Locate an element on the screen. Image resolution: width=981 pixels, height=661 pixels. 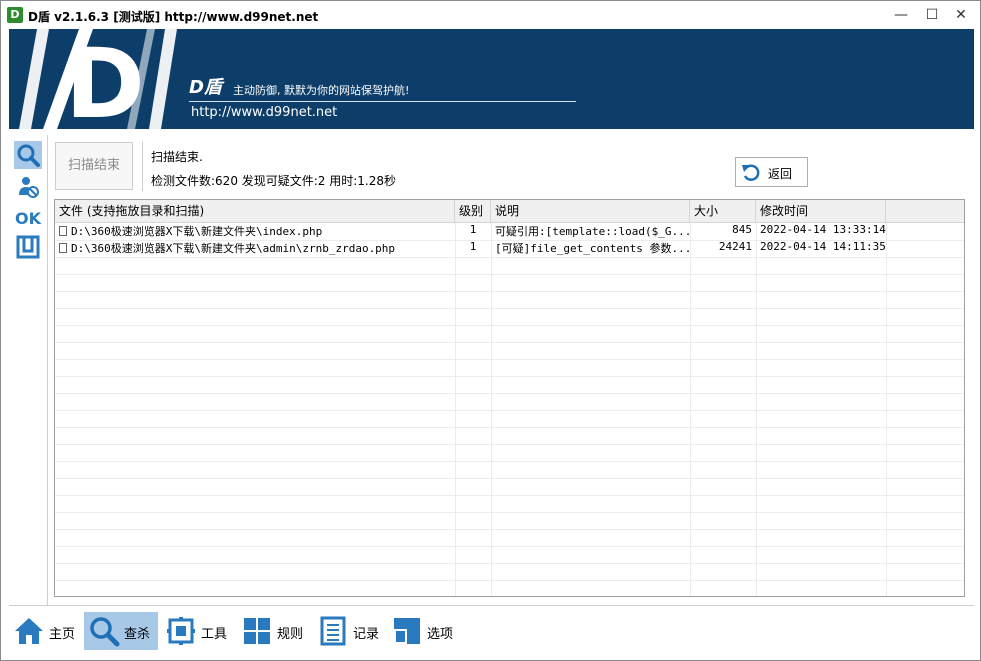
cell-size: 24241 is located at coordinates (735, 246).